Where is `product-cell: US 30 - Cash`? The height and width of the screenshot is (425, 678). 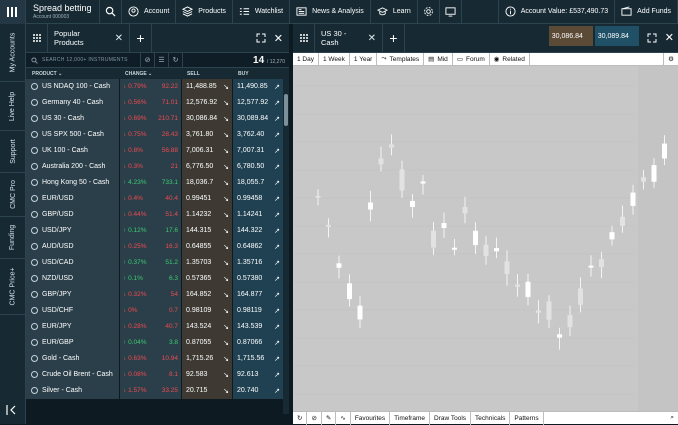 product-cell: US 30 - Cash is located at coordinates (72, 118).